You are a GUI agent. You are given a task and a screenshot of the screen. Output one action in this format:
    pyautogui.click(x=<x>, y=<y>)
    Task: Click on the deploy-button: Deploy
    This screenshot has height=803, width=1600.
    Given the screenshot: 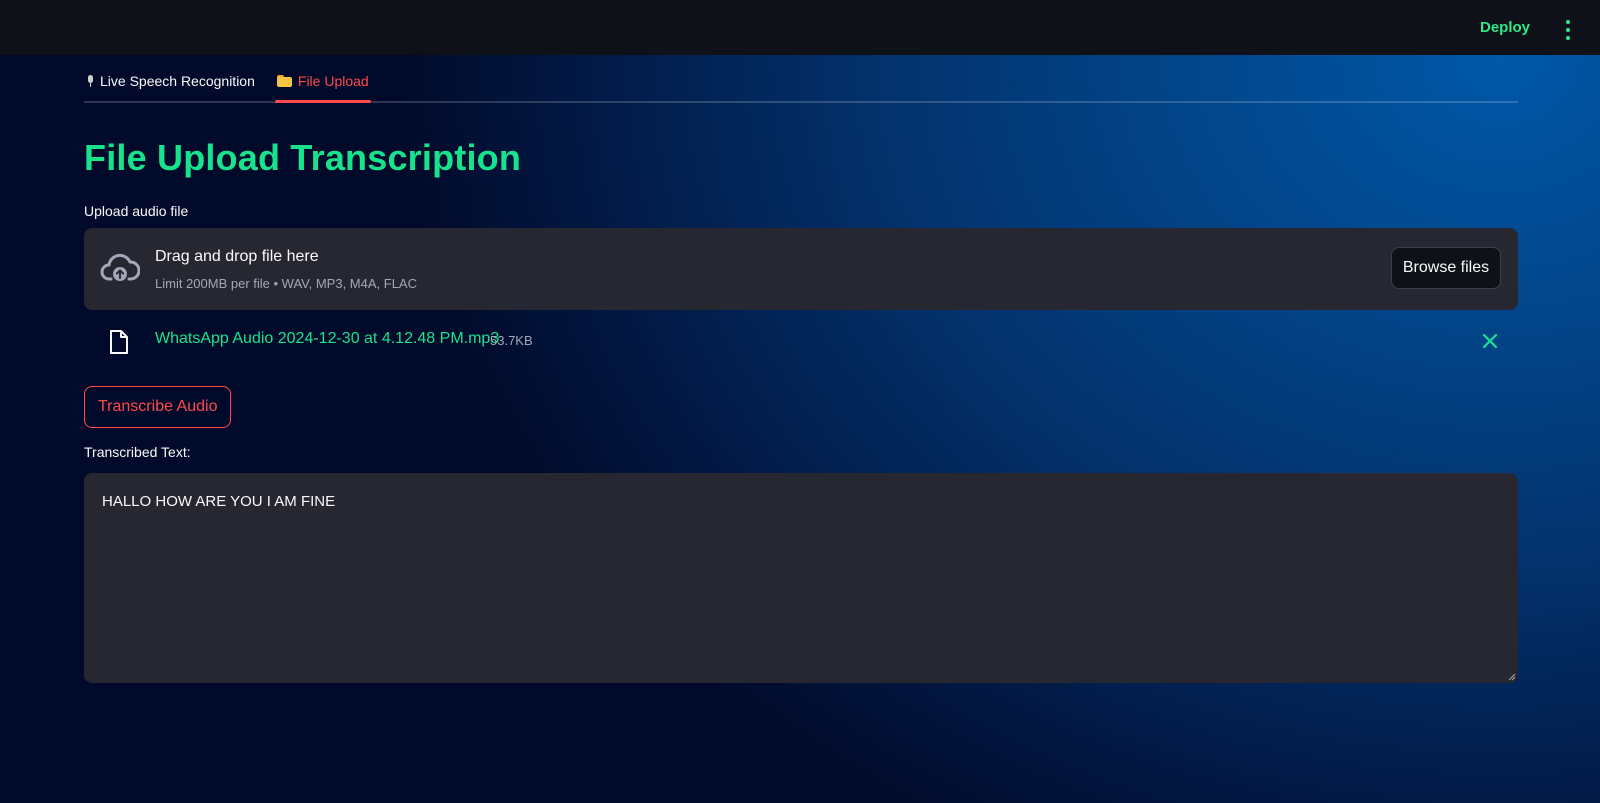 What is the action you would take?
    pyautogui.click(x=1505, y=27)
    